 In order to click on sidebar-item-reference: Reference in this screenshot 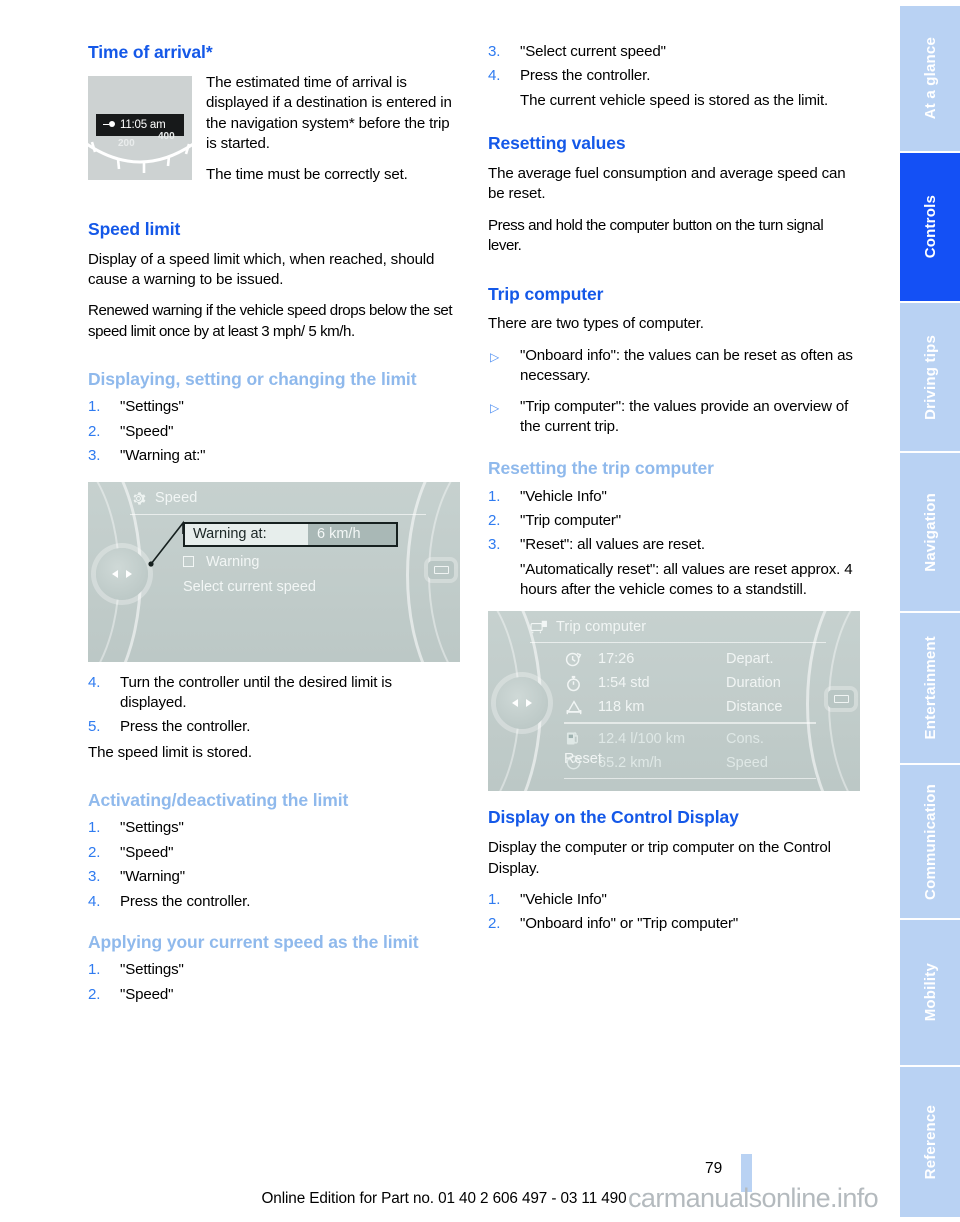, I will do `click(930, 1142)`.